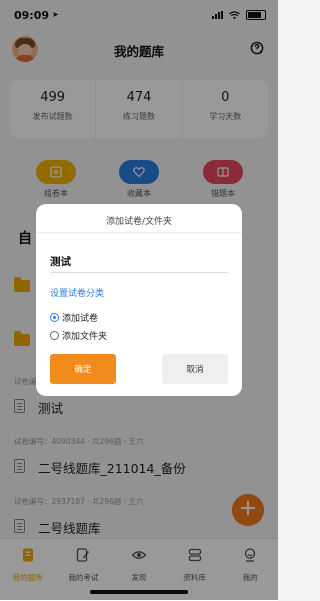 The width and height of the screenshot is (320, 601). Describe the element at coordinates (54, 335) in the screenshot. I see `radio-unchecked` at that location.